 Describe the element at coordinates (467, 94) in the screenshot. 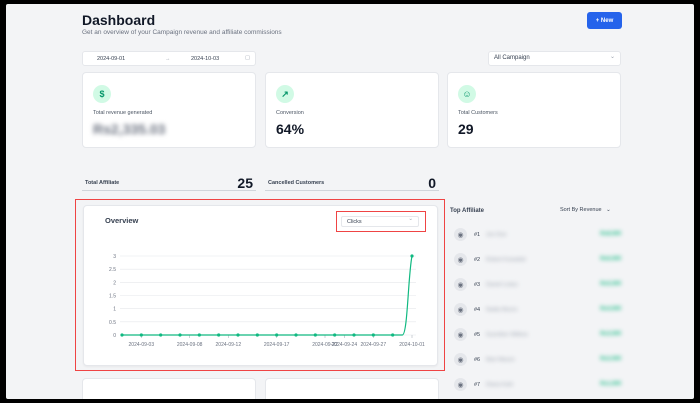

I see `customers-icon: ☺` at that location.